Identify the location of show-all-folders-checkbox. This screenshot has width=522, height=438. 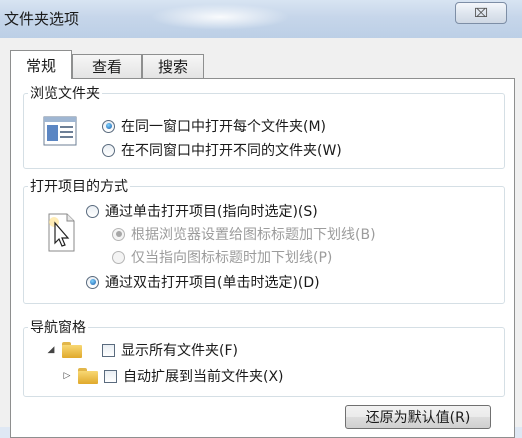
(108, 350).